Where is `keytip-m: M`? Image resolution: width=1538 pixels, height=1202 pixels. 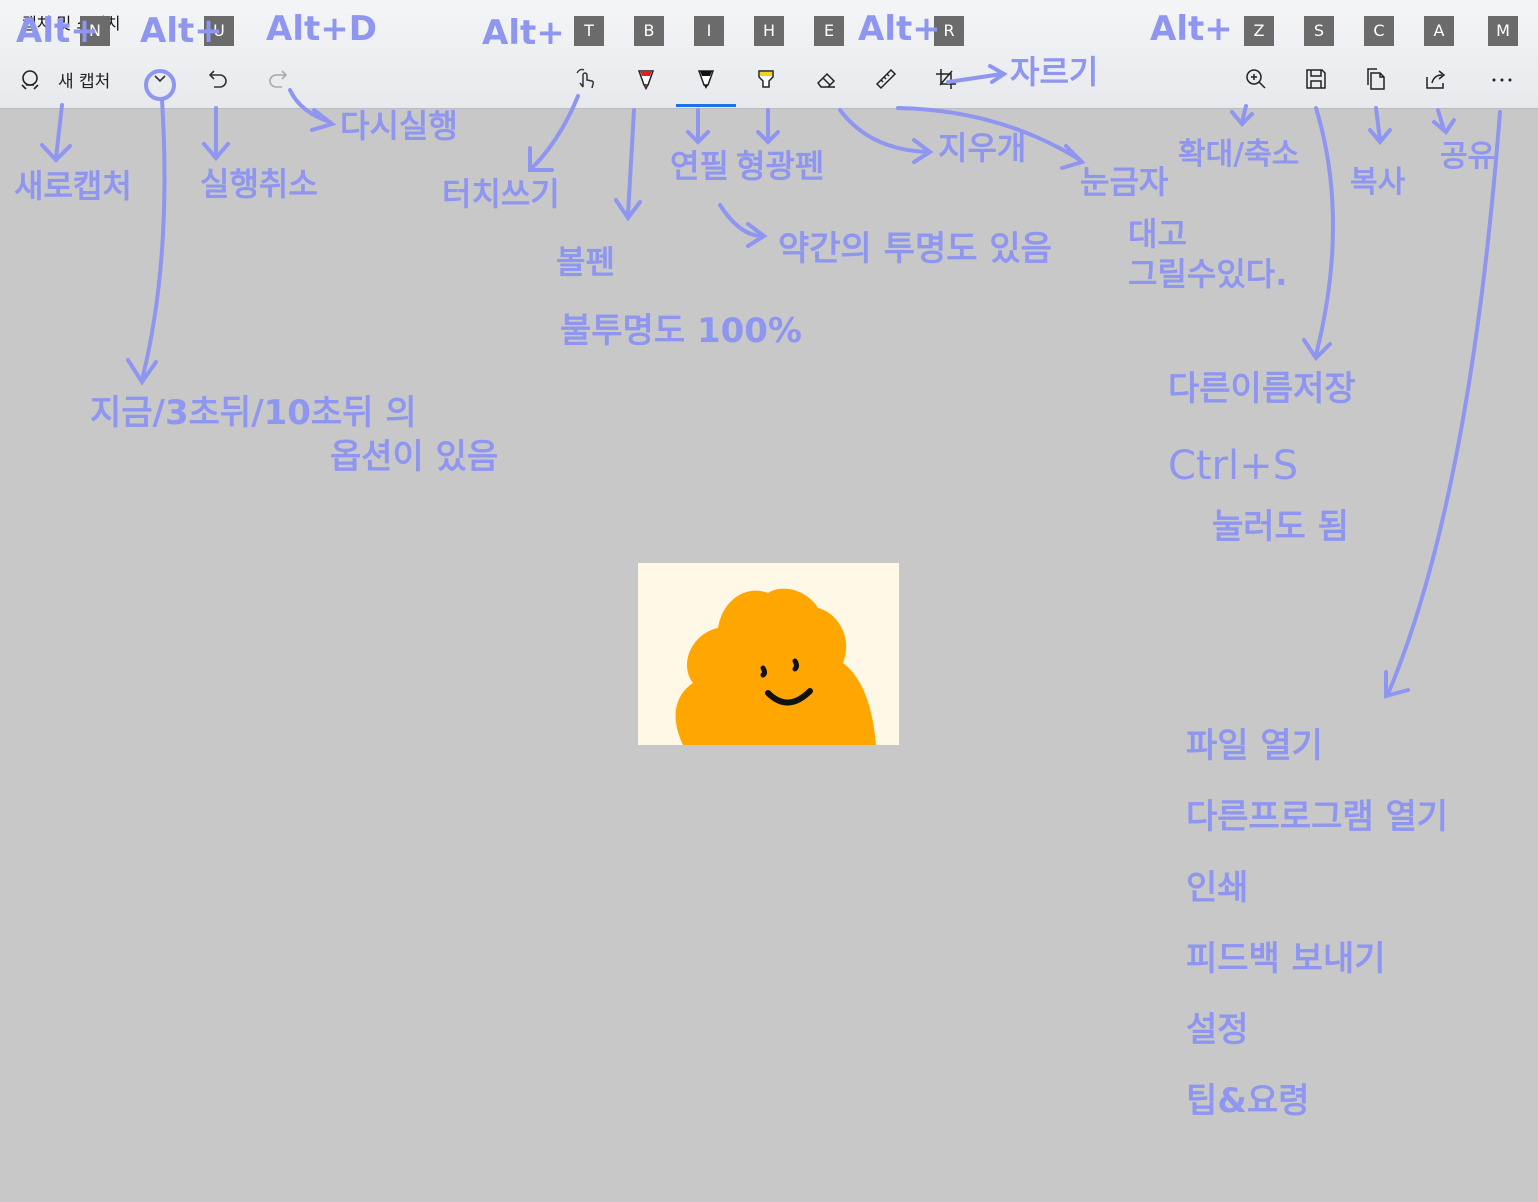 keytip-m: M is located at coordinates (1503, 31).